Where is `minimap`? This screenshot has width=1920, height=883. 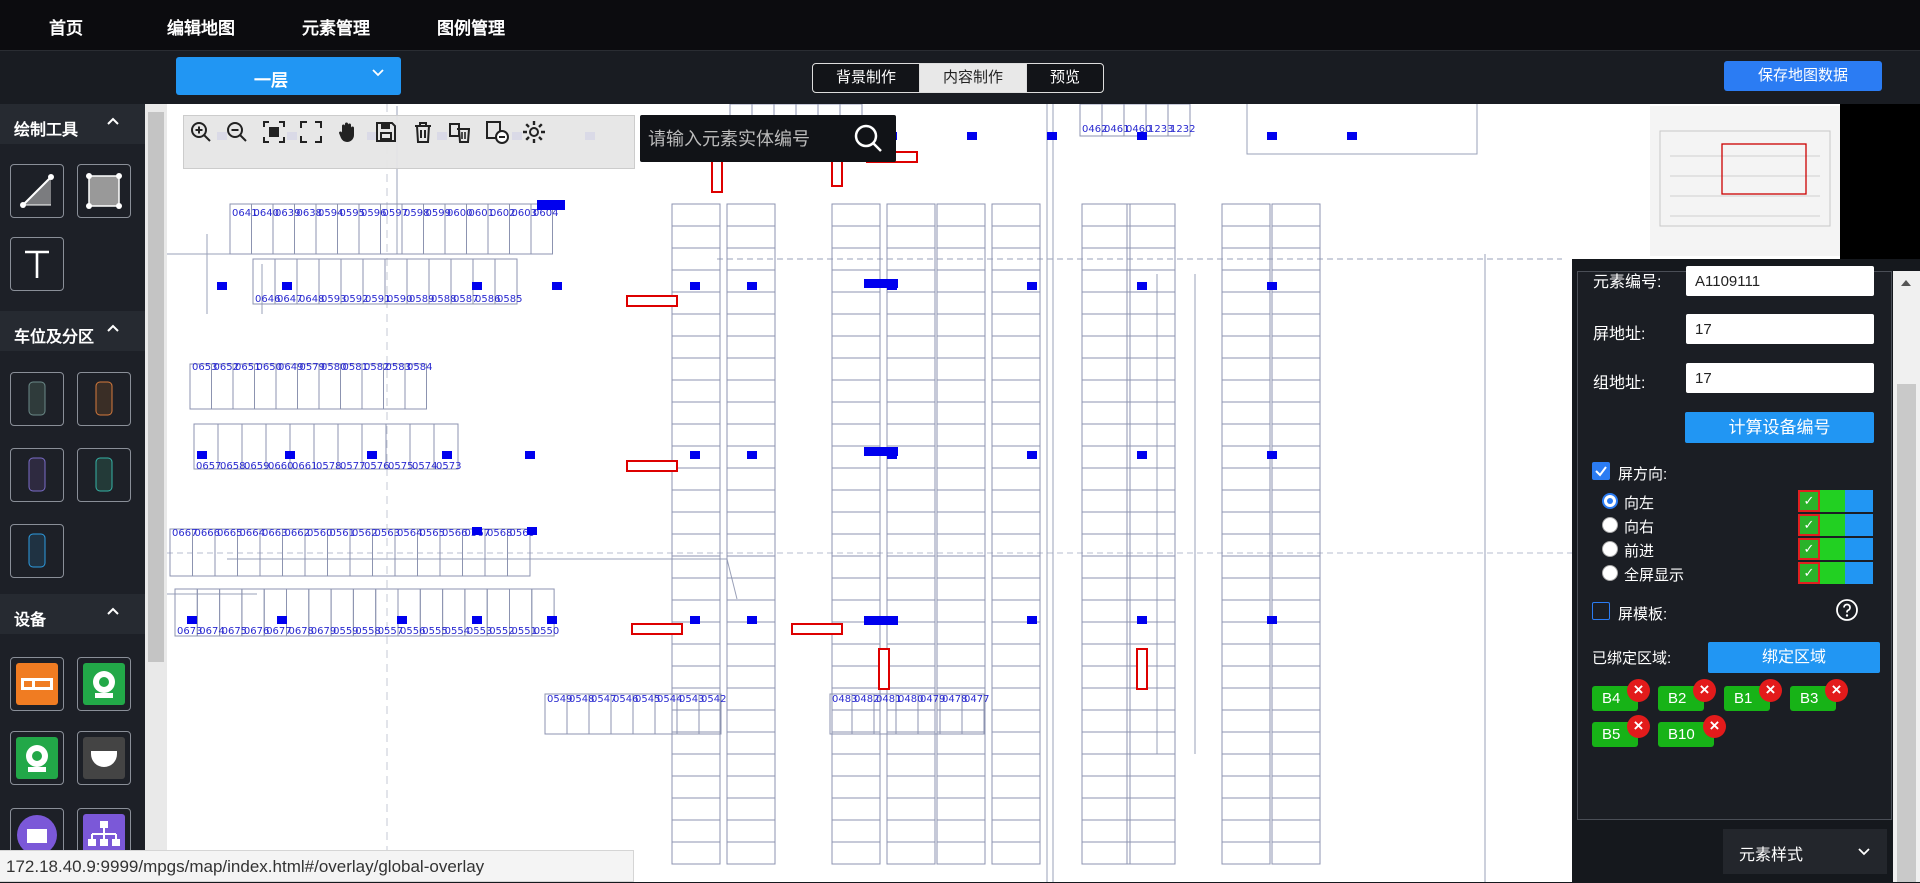
minimap is located at coordinates (1746, 181).